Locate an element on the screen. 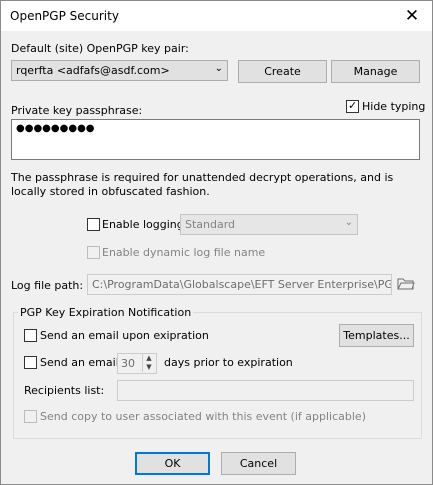  spin-up-icon: ▲ is located at coordinates (148, 358).